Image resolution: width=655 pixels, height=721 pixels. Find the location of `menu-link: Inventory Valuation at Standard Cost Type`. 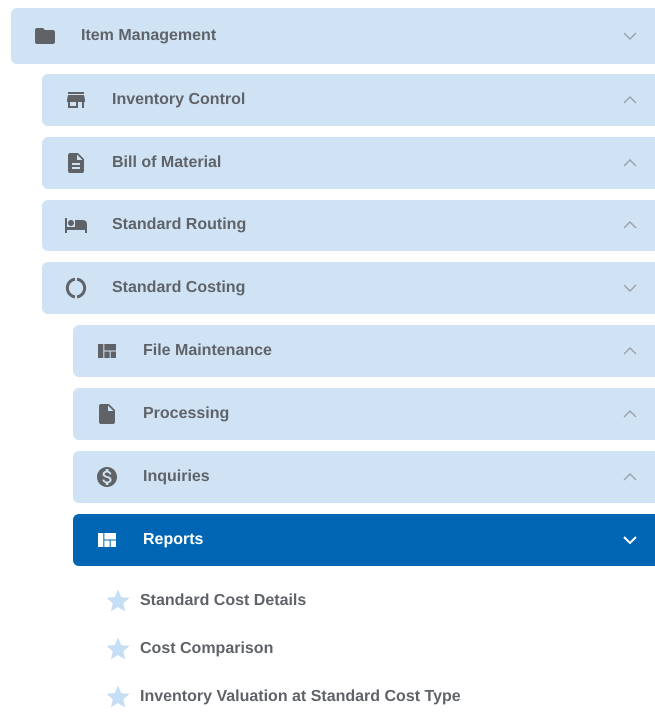

menu-link: Inventory Valuation at Standard Cost Type is located at coordinates (379, 696).